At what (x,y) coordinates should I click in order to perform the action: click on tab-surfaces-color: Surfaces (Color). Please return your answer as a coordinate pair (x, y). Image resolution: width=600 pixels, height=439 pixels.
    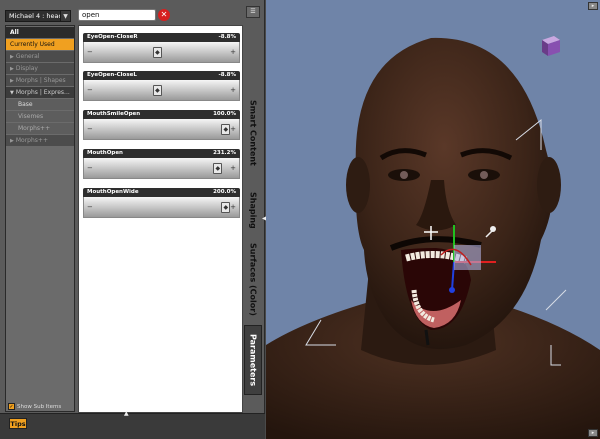
    Looking at the image, I should click on (253, 279).